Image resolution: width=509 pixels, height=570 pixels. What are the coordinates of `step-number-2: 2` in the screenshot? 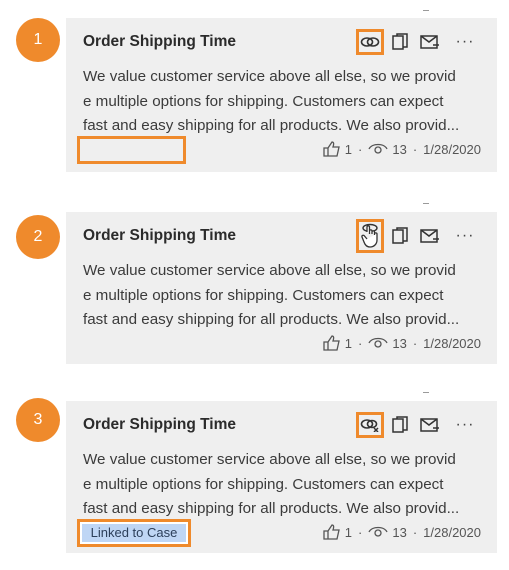 It's located at (38, 237).